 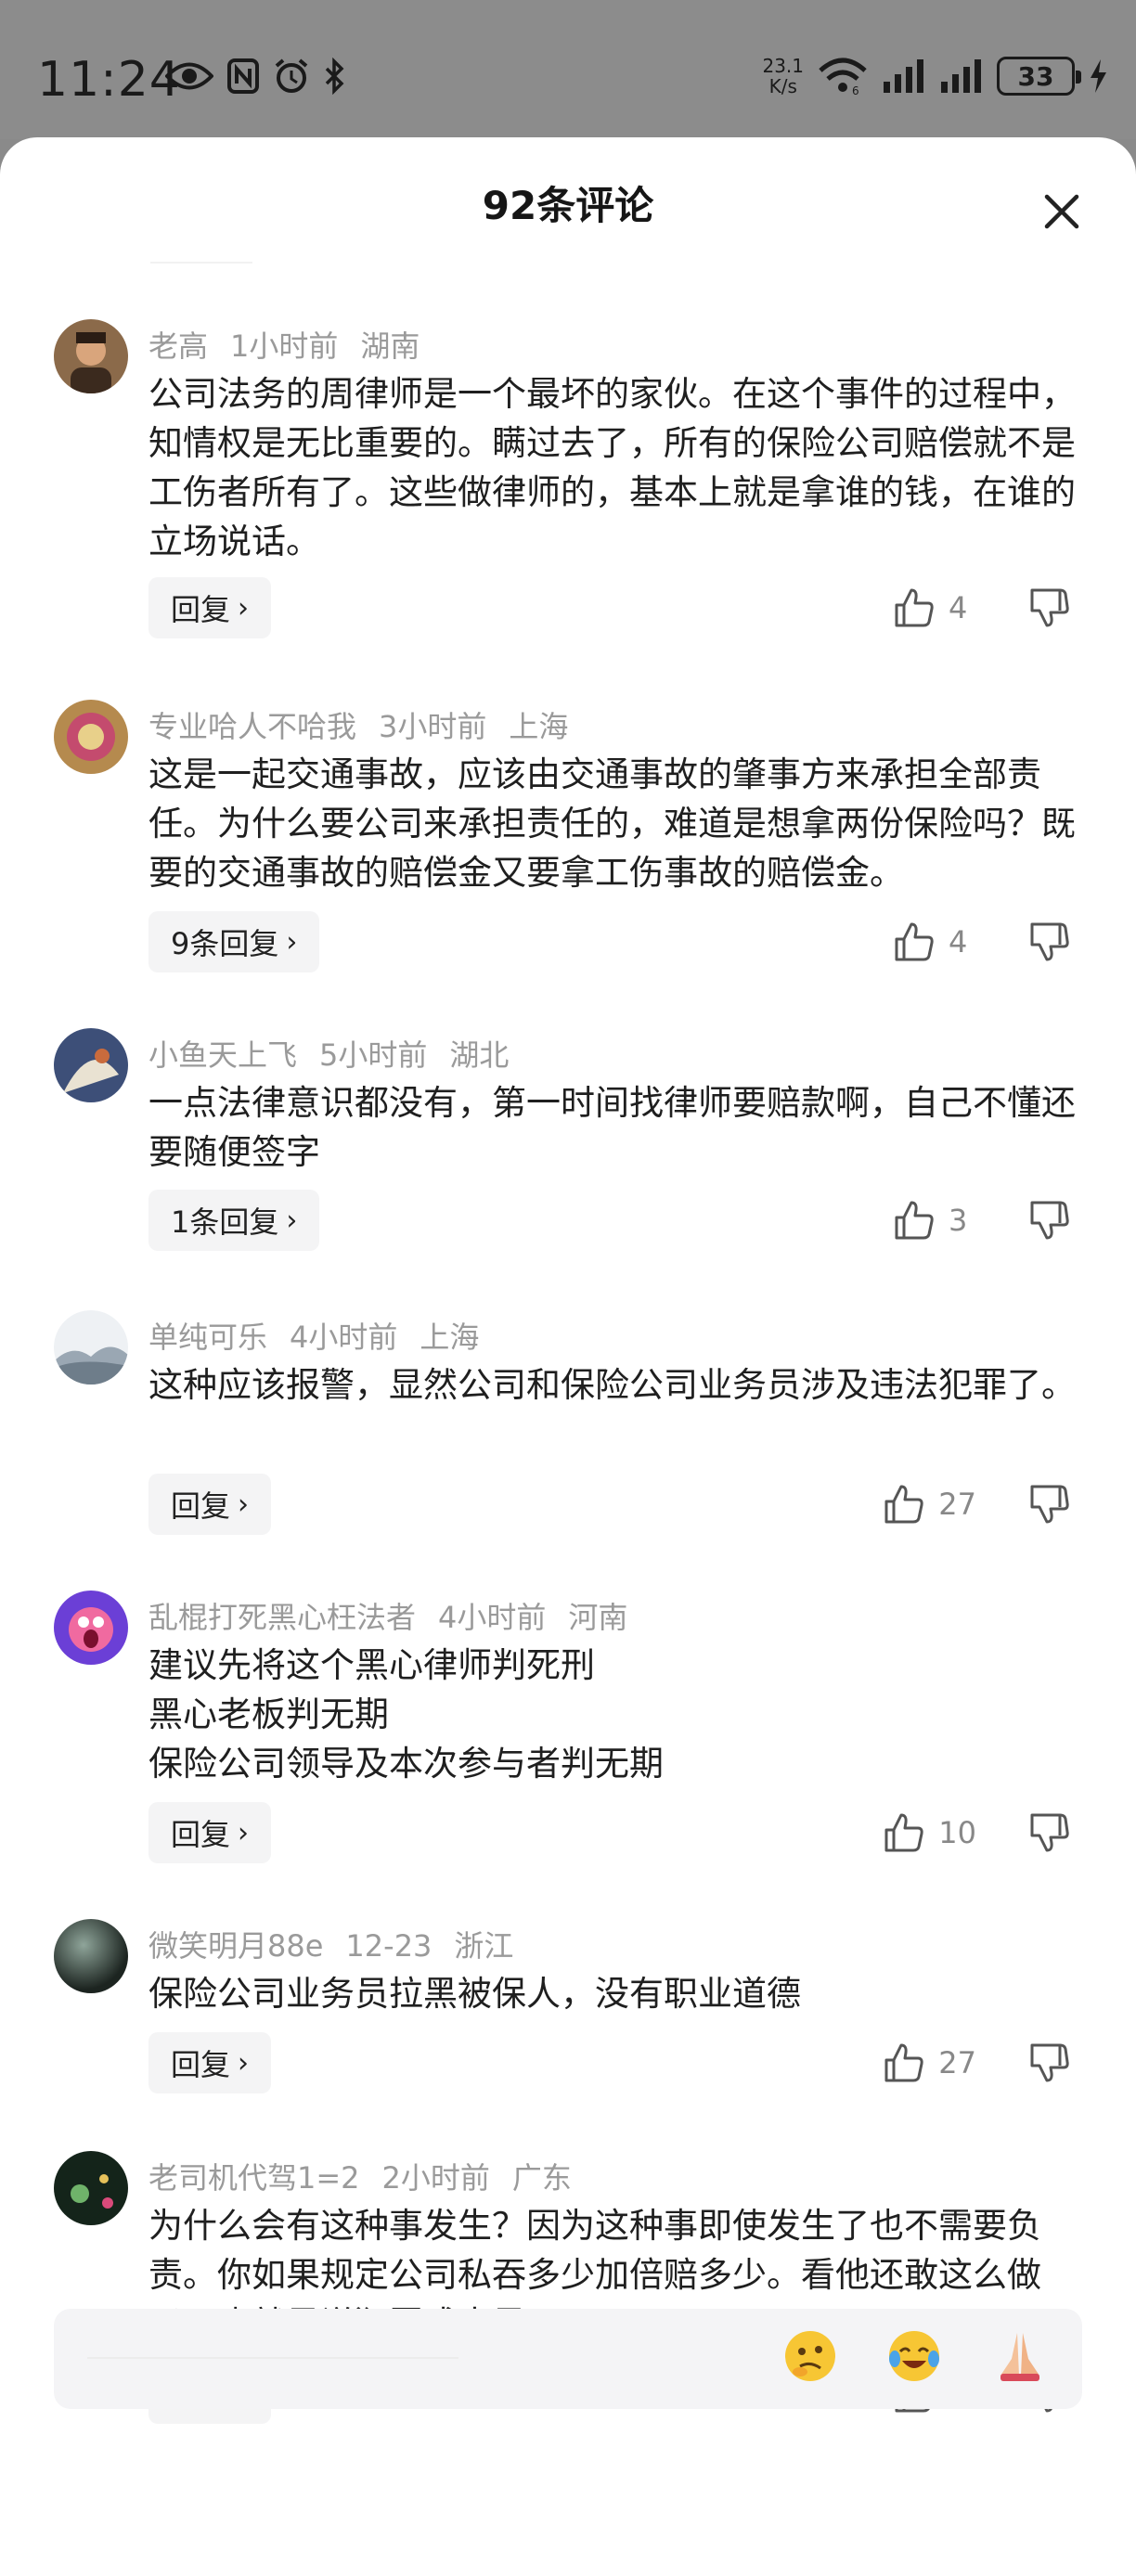 I want to click on comment-time: 5小时前, so click(x=373, y=1055).